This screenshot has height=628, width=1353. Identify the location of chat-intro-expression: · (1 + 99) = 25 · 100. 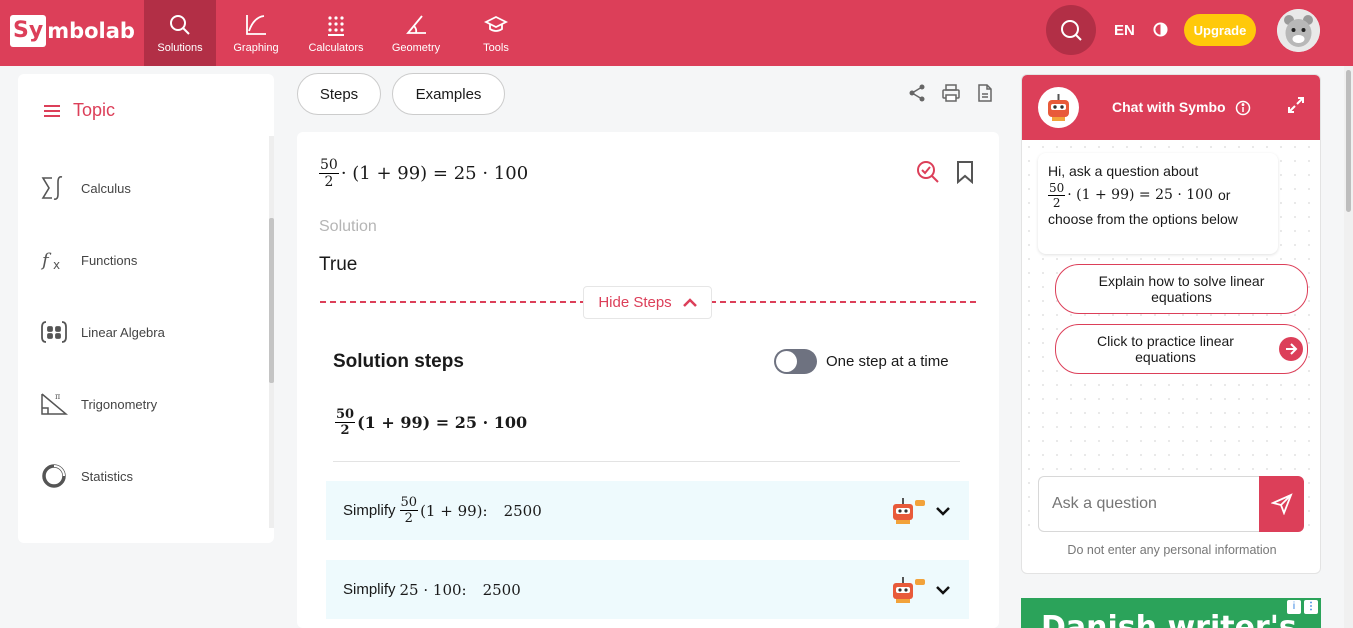
(1140, 195).